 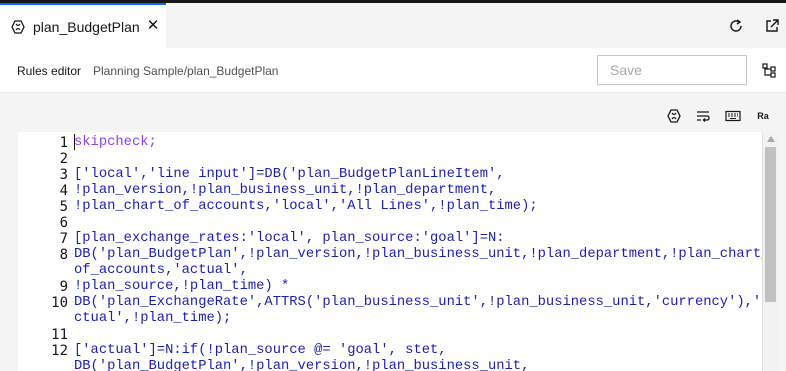 What do you see at coordinates (63, 143) in the screenshot?
I see `line-number: 1` at bounding box center [63, 143].